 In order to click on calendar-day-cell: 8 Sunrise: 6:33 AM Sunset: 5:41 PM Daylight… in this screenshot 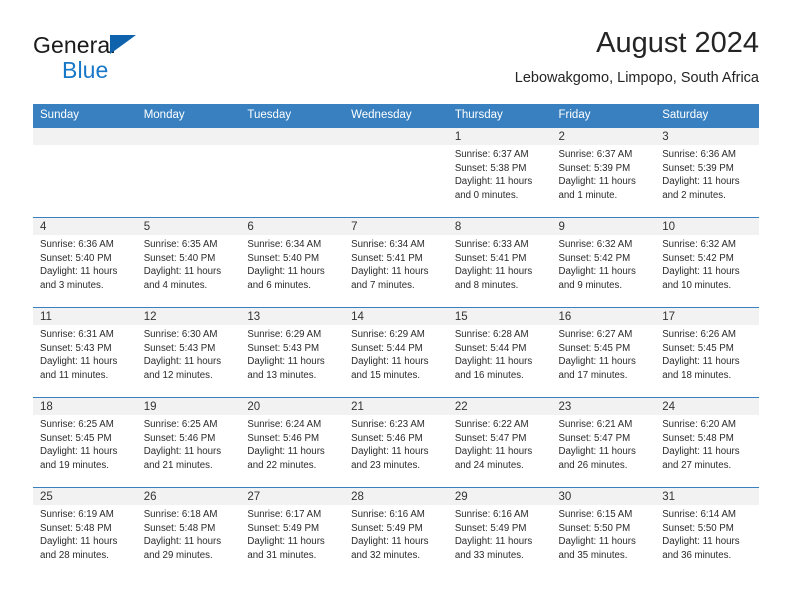, I will do `click(499, 262)`.